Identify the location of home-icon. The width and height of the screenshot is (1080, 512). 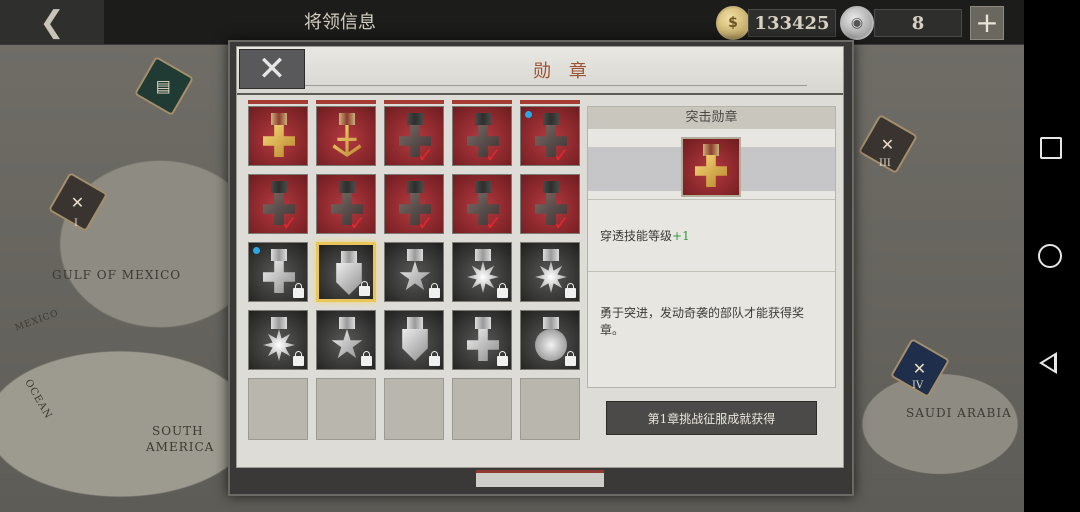
(1050, 256).